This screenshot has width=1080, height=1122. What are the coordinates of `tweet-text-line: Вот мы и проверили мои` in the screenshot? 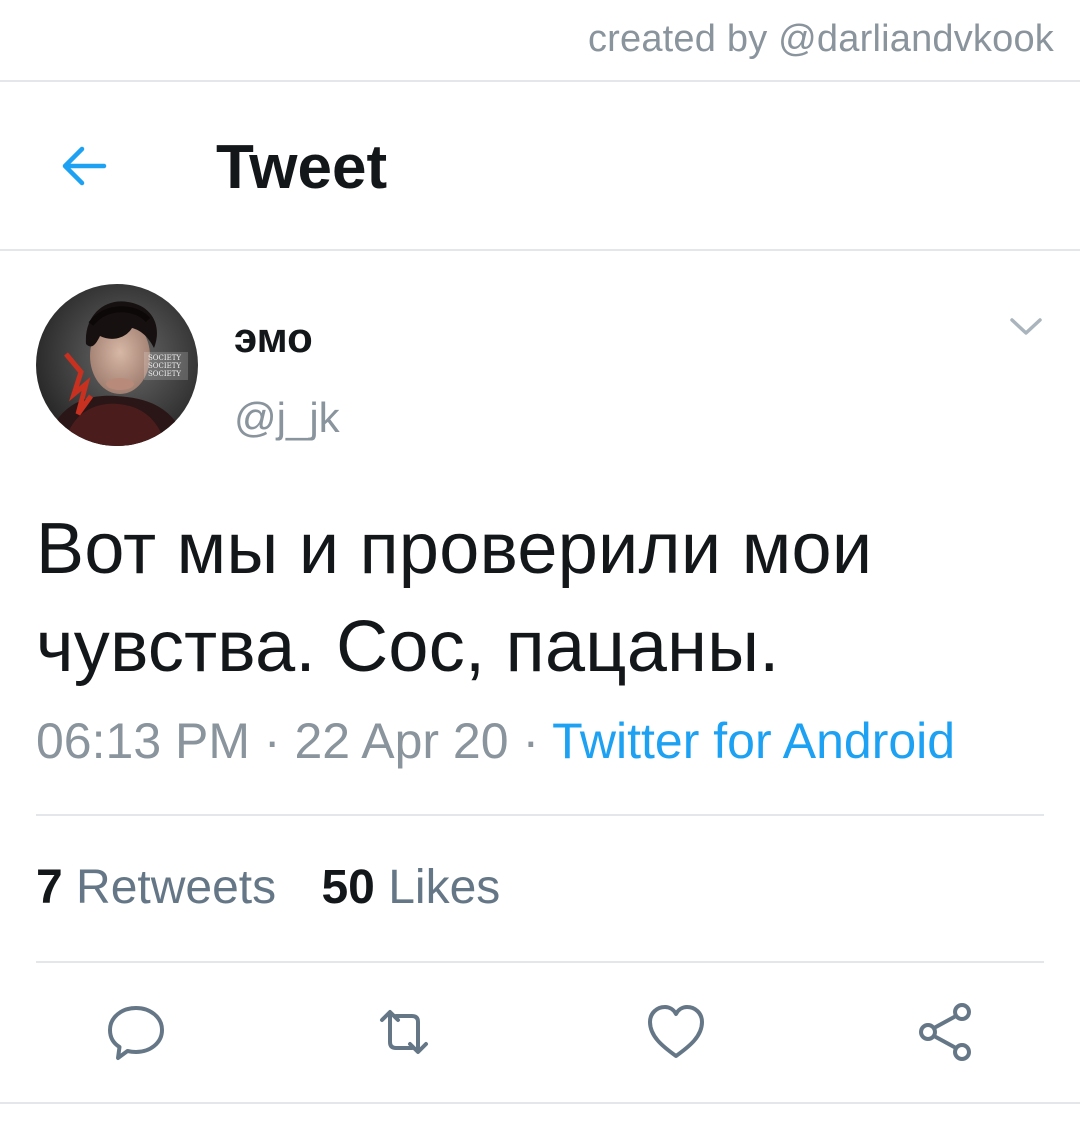 It's located at (454, 549).